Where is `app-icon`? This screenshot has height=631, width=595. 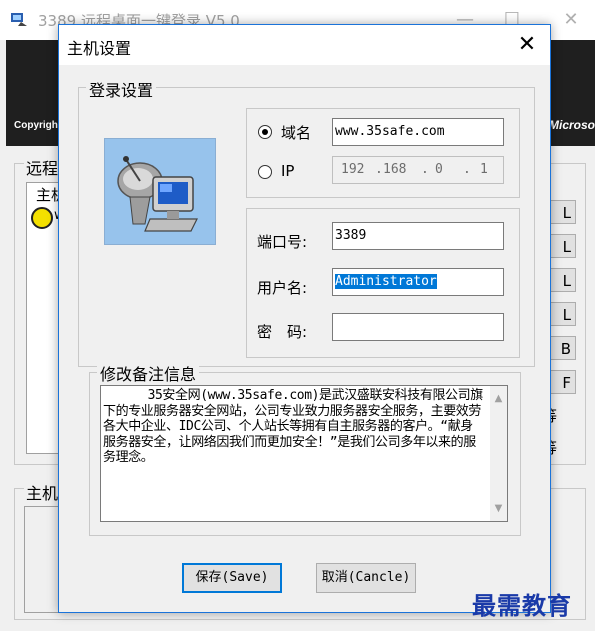 app-icon is located at coordinates (19, 19).